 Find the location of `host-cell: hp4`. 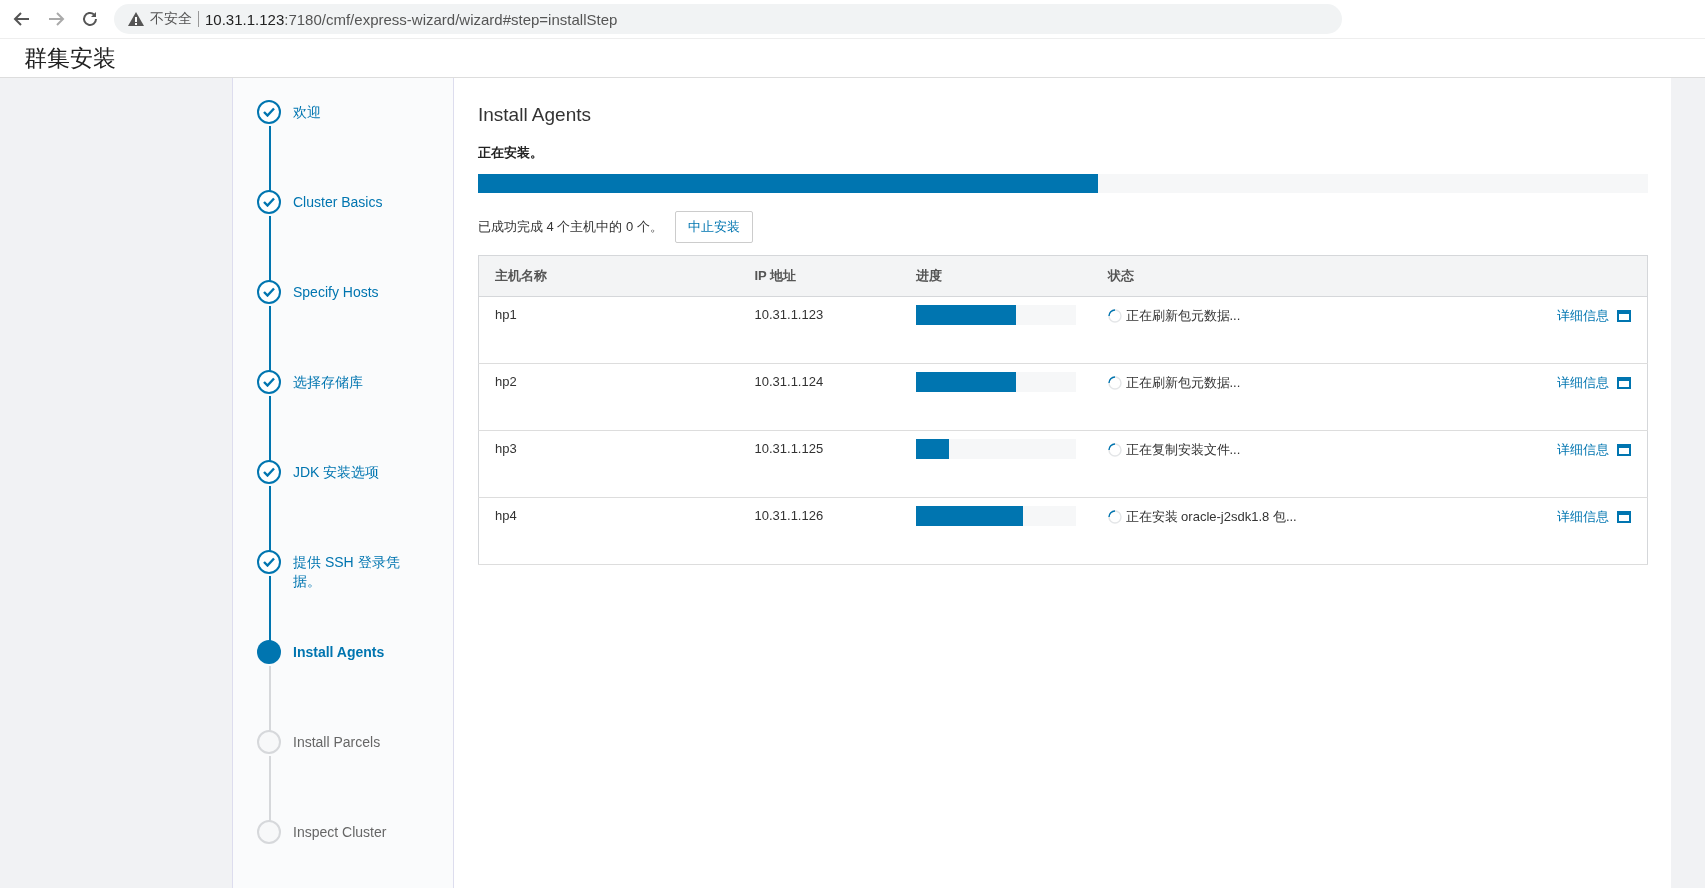

host-cell: hp4 is located at coordinates (608, 531).